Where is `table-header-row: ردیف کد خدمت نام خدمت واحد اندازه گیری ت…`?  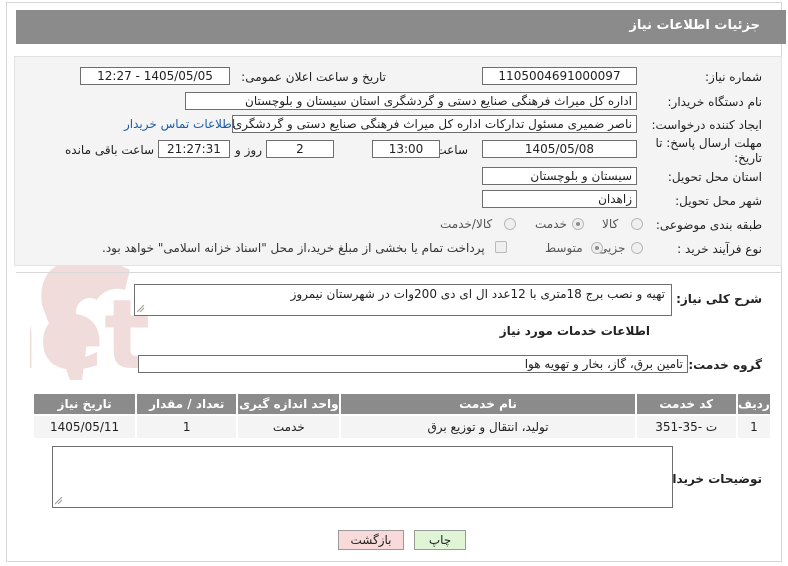
table-header-row: ردیف کد خدمت نام خدمت واحد اندازه گیری ت… is located at coordinates (402, 404).